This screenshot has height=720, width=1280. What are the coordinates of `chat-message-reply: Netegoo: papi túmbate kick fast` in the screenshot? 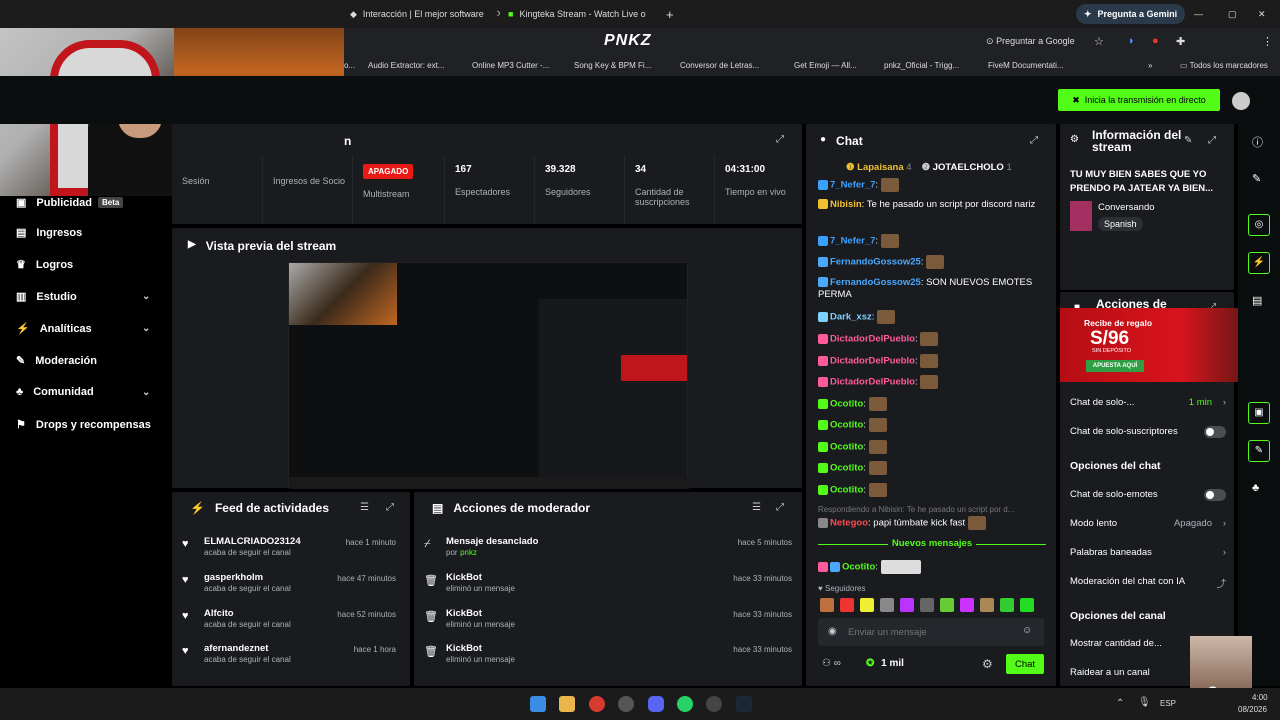 It's located at (934, 523).